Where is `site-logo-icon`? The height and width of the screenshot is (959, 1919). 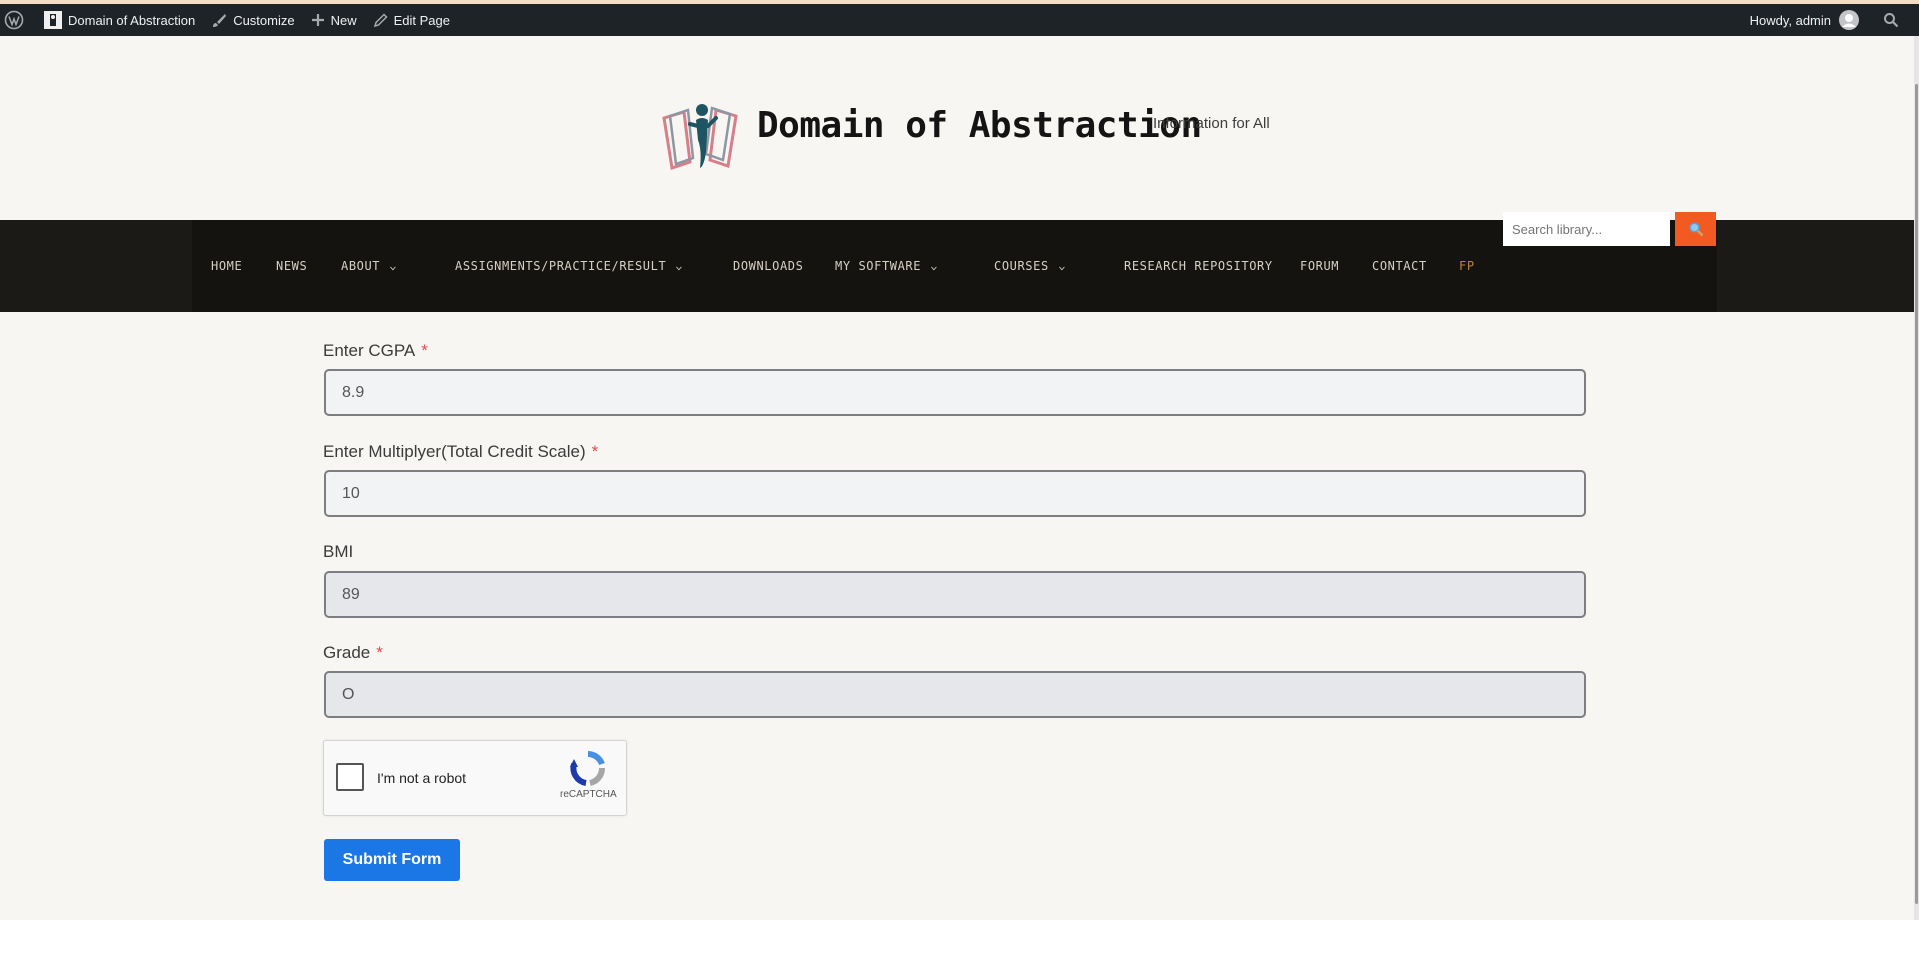
site-logo-icon is located at coordinates (702, 136).